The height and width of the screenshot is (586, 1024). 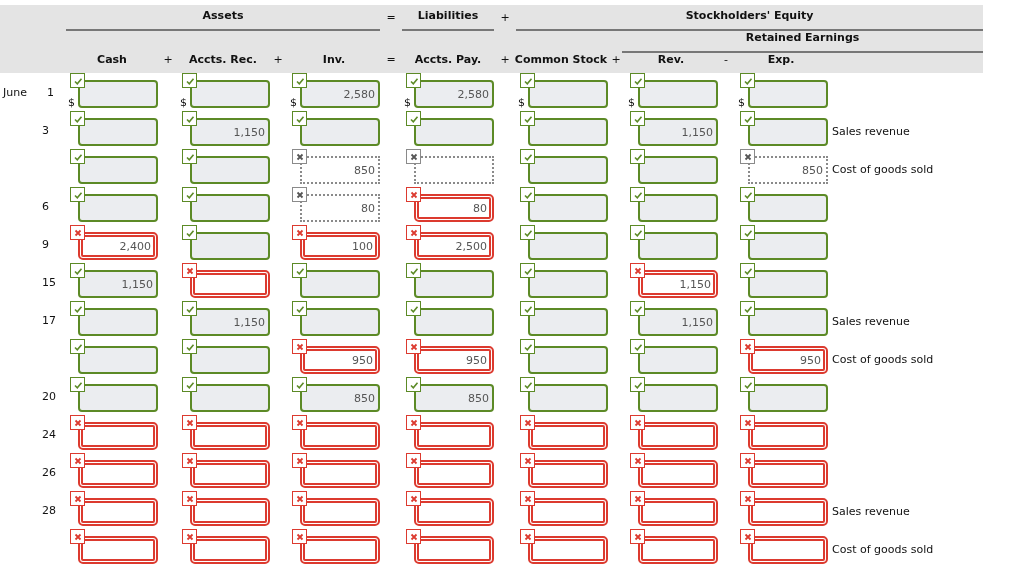 I want to click on currency-sign: $, so click(x=522, y=102).